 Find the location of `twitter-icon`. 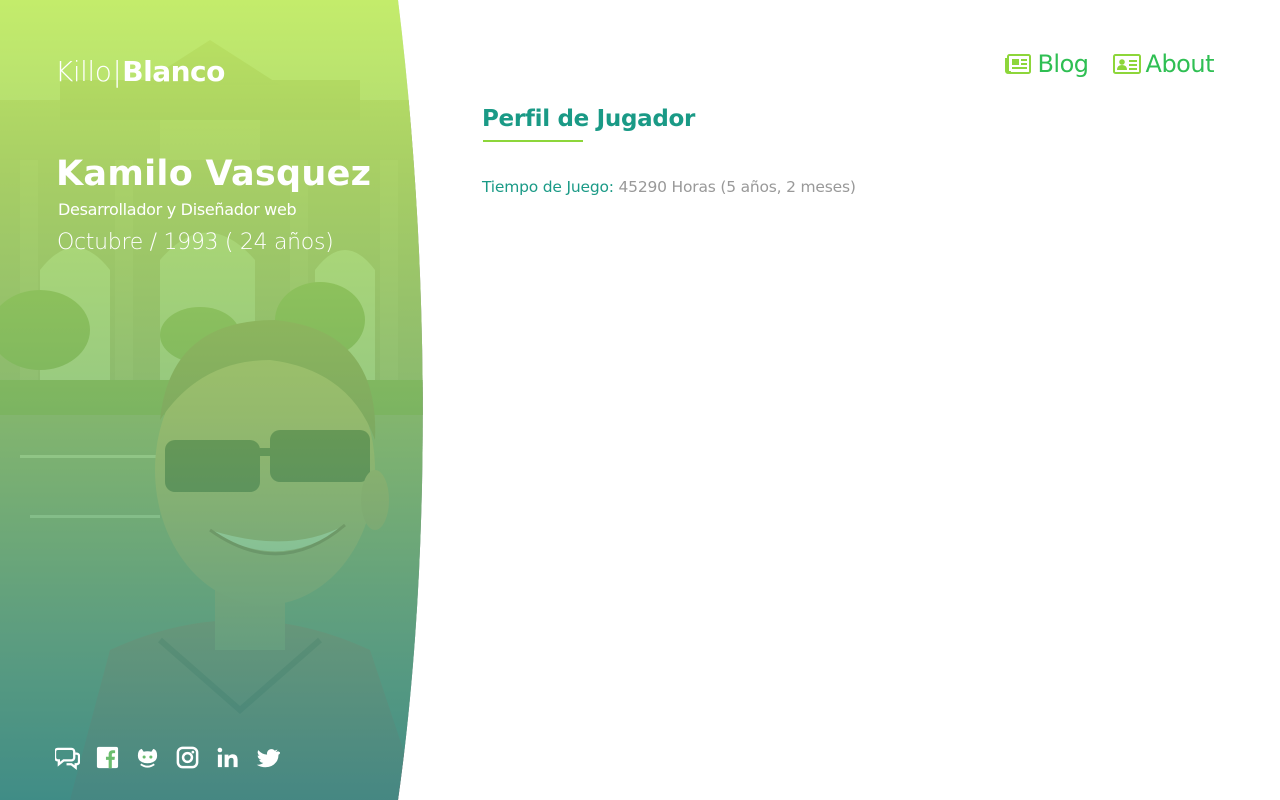

twitter-icon is located at coordinates (267, 757).